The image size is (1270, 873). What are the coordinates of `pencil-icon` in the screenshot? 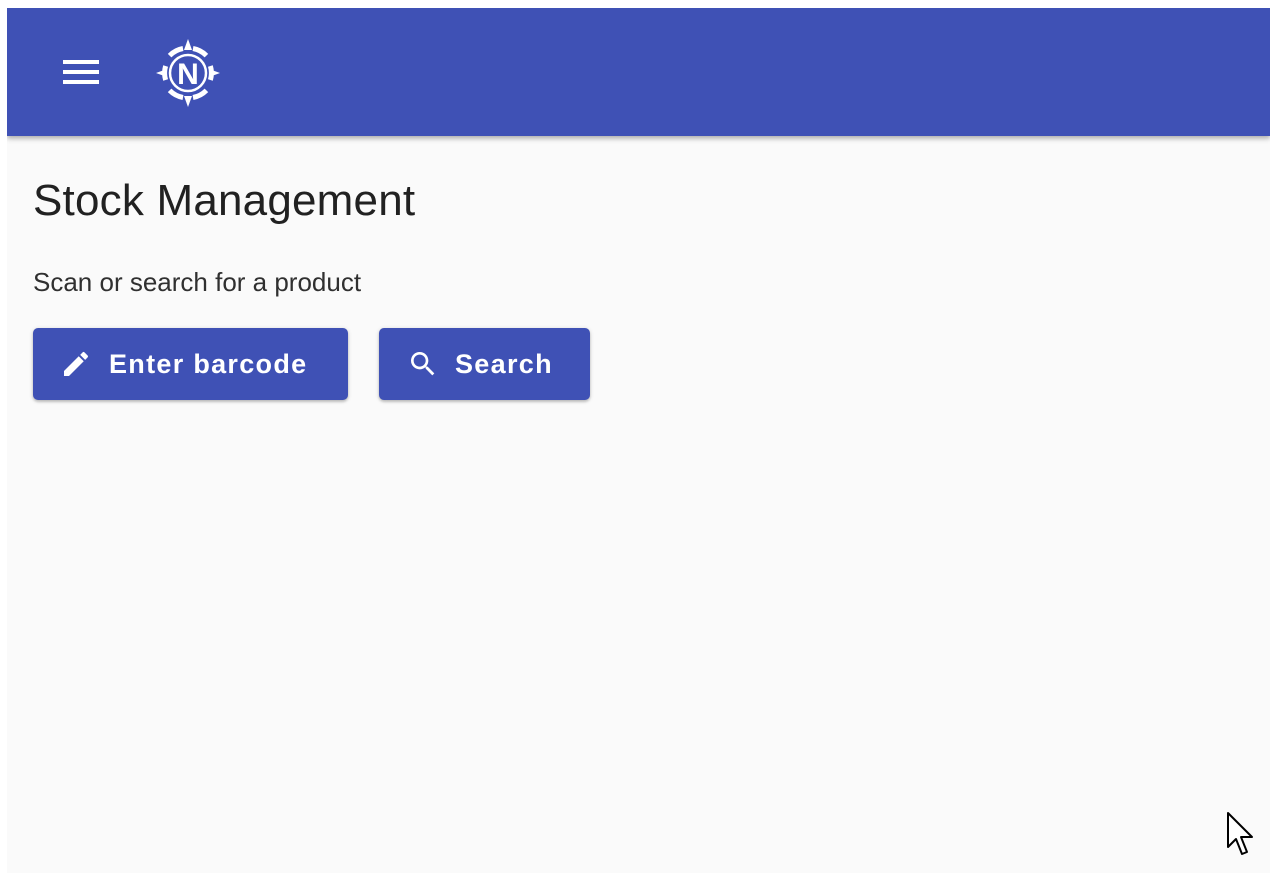 It's located at (76, 364).